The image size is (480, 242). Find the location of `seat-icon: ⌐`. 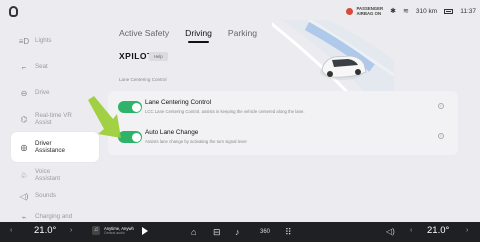

seat-icon: ⌐ is located at coordinates (24, 67).